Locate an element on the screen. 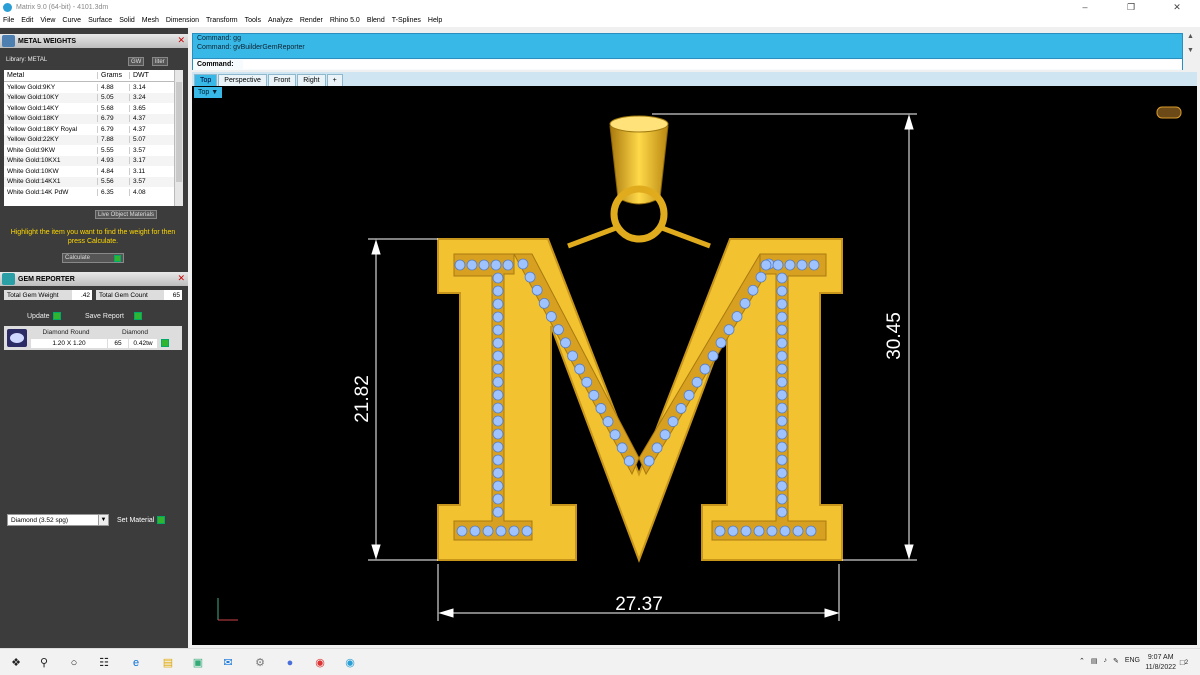 This screenshot has width=1200, height=675. scroll-thumb is located at coordinates (179, 132).